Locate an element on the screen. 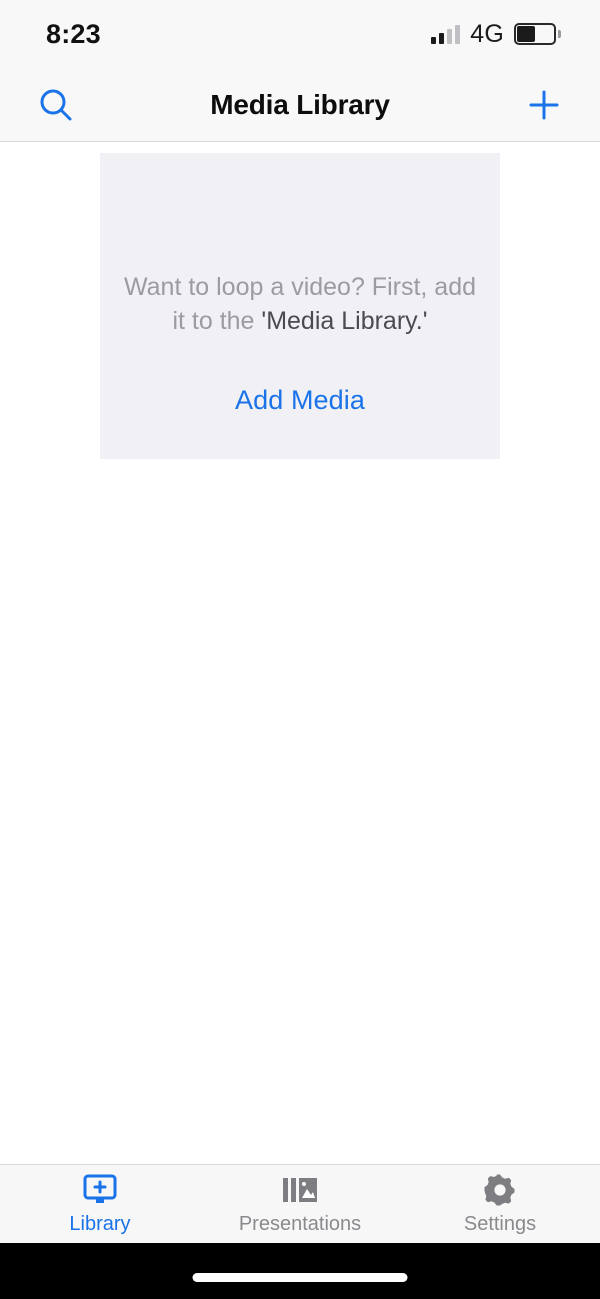 This screenshot has height=1299, width=600. tab-library-label: Library is located at coordinates (100, 1223).